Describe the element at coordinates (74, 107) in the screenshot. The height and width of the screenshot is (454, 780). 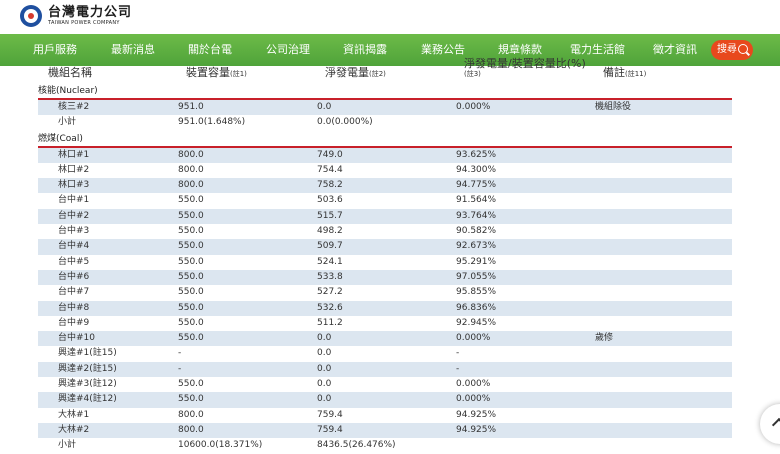
I see `cell-name: 核三#2` at that location.